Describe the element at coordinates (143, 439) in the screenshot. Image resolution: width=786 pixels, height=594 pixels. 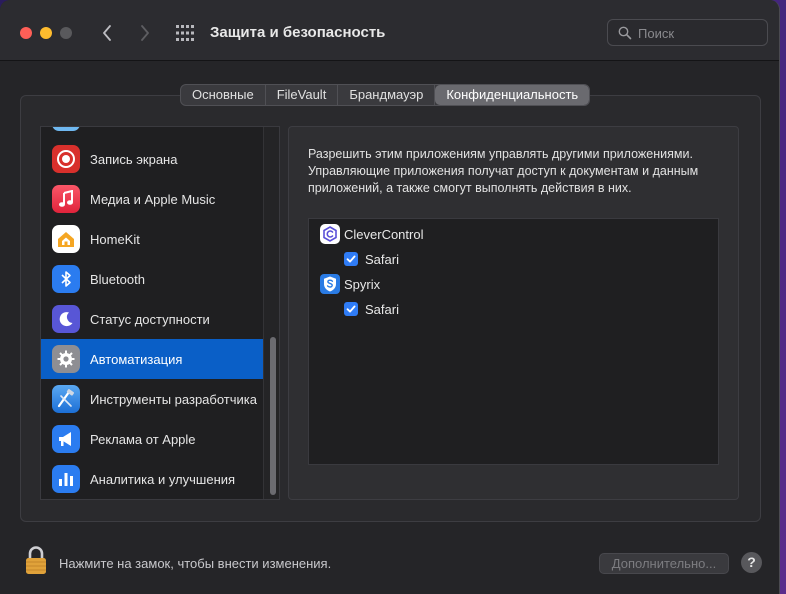
I see `sidebar-item-label: Реклама от Apple` at that location.